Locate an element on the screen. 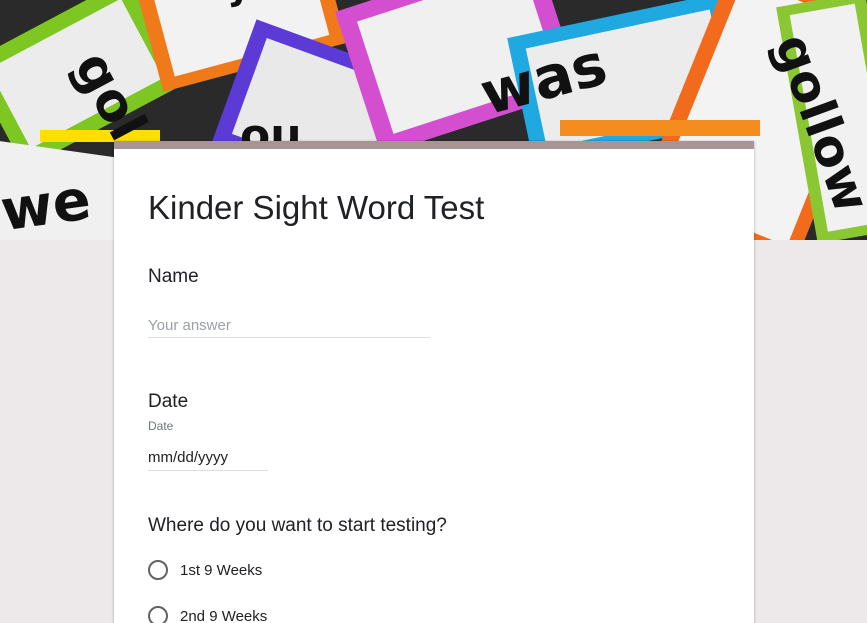 This screenshot has height=623, width=867. question-date-subtitle: Date is located at coordinates (161, 426).